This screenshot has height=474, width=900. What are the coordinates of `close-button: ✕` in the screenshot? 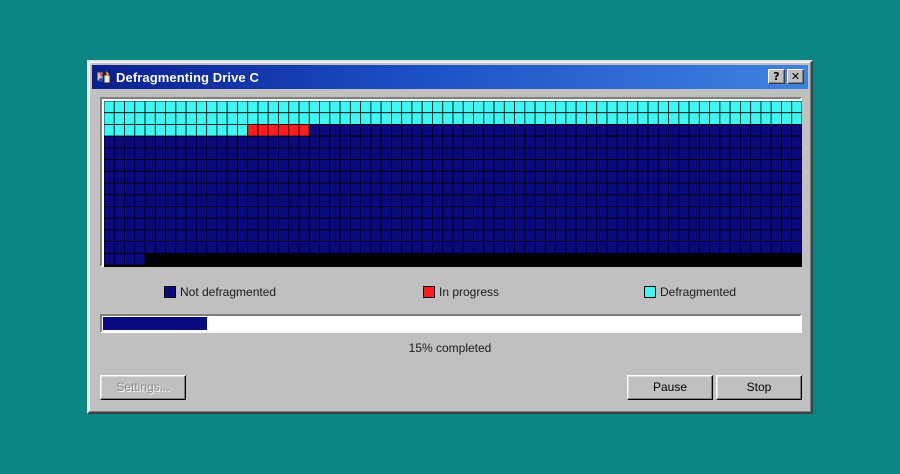 It's located at (795, 76).